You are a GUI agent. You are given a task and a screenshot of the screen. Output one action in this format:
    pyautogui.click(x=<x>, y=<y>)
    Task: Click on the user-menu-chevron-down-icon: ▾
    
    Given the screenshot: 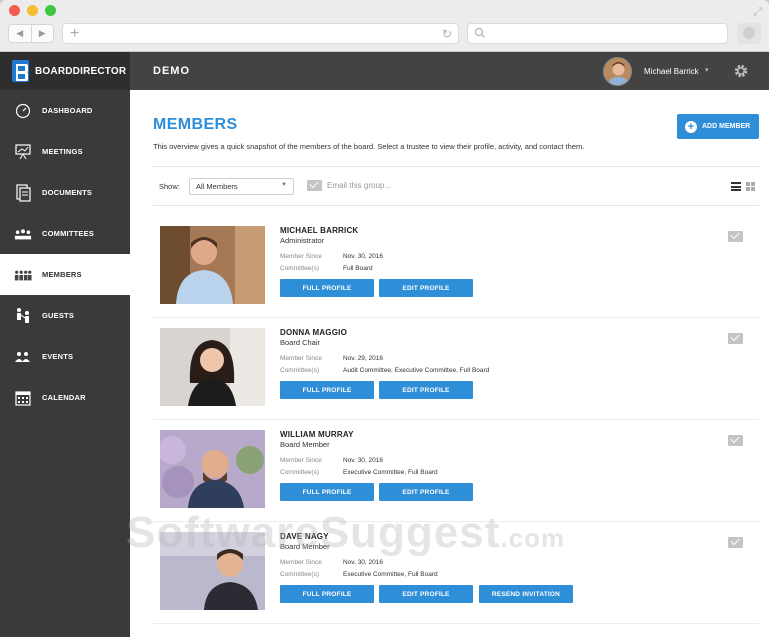 What is the action you would take?
    pyautogui.click(x=707, y=70)
    